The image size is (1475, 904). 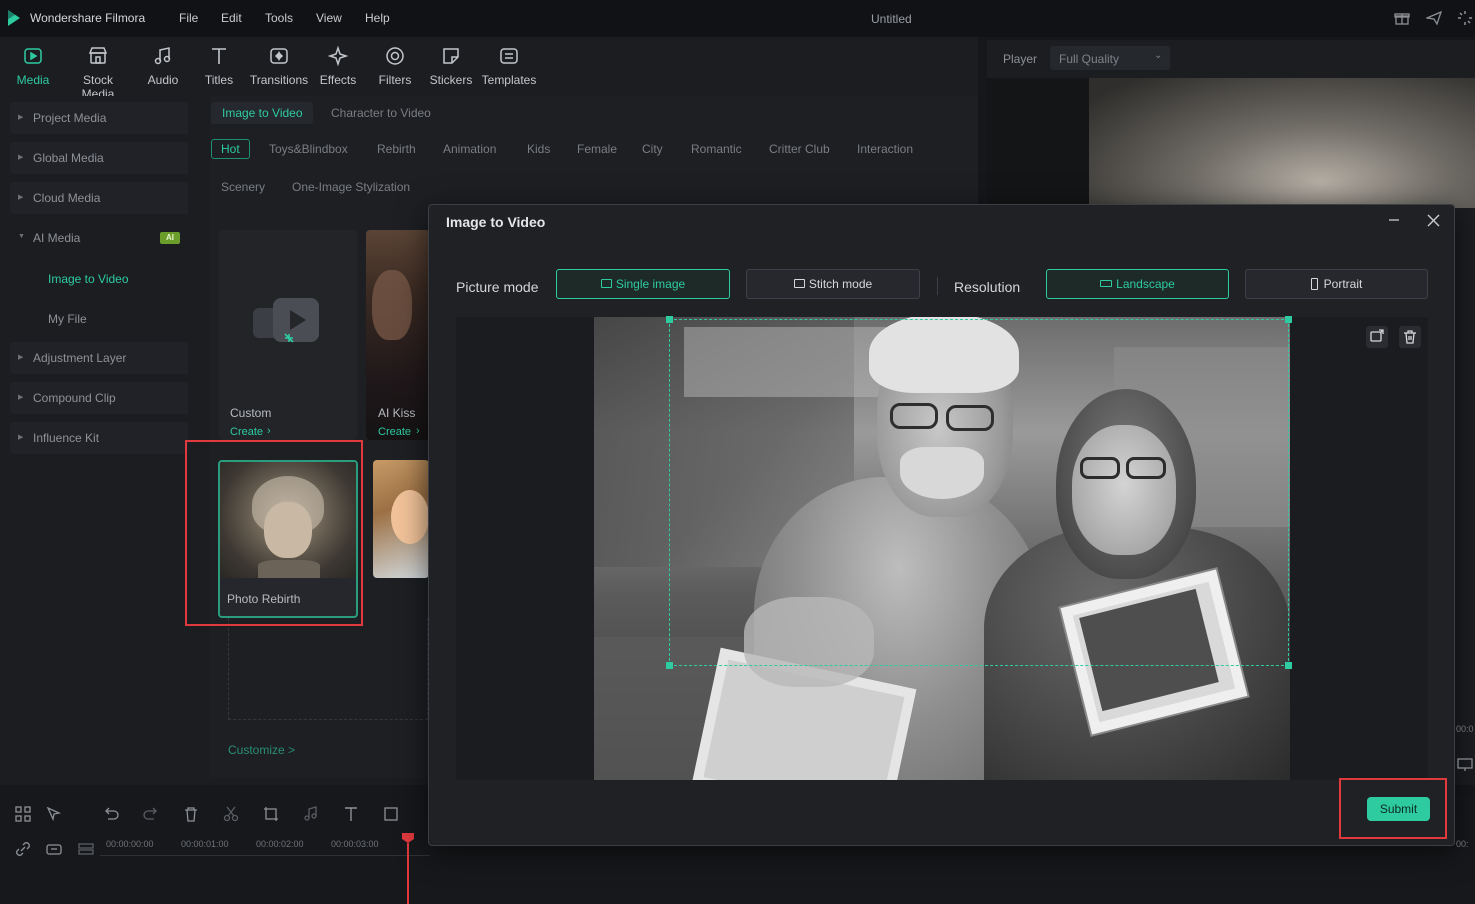 What do you see at coordinates (669, 665) in the screenshot?
I see `crop-handle-bottom-left` at bounding box center [669, 665].